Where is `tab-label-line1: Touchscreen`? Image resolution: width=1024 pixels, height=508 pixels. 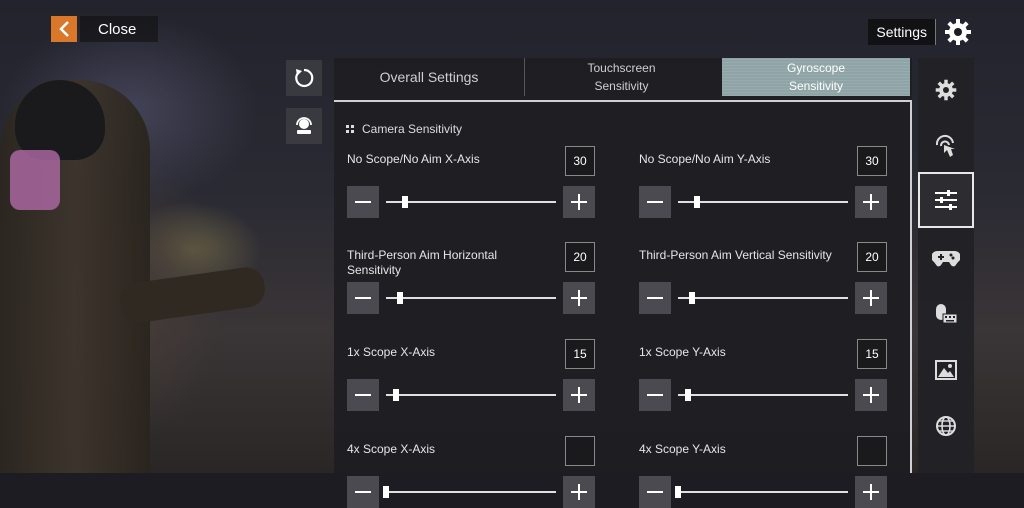
tab-label-line1: Touchscreen is located at coordinates (621, 68).